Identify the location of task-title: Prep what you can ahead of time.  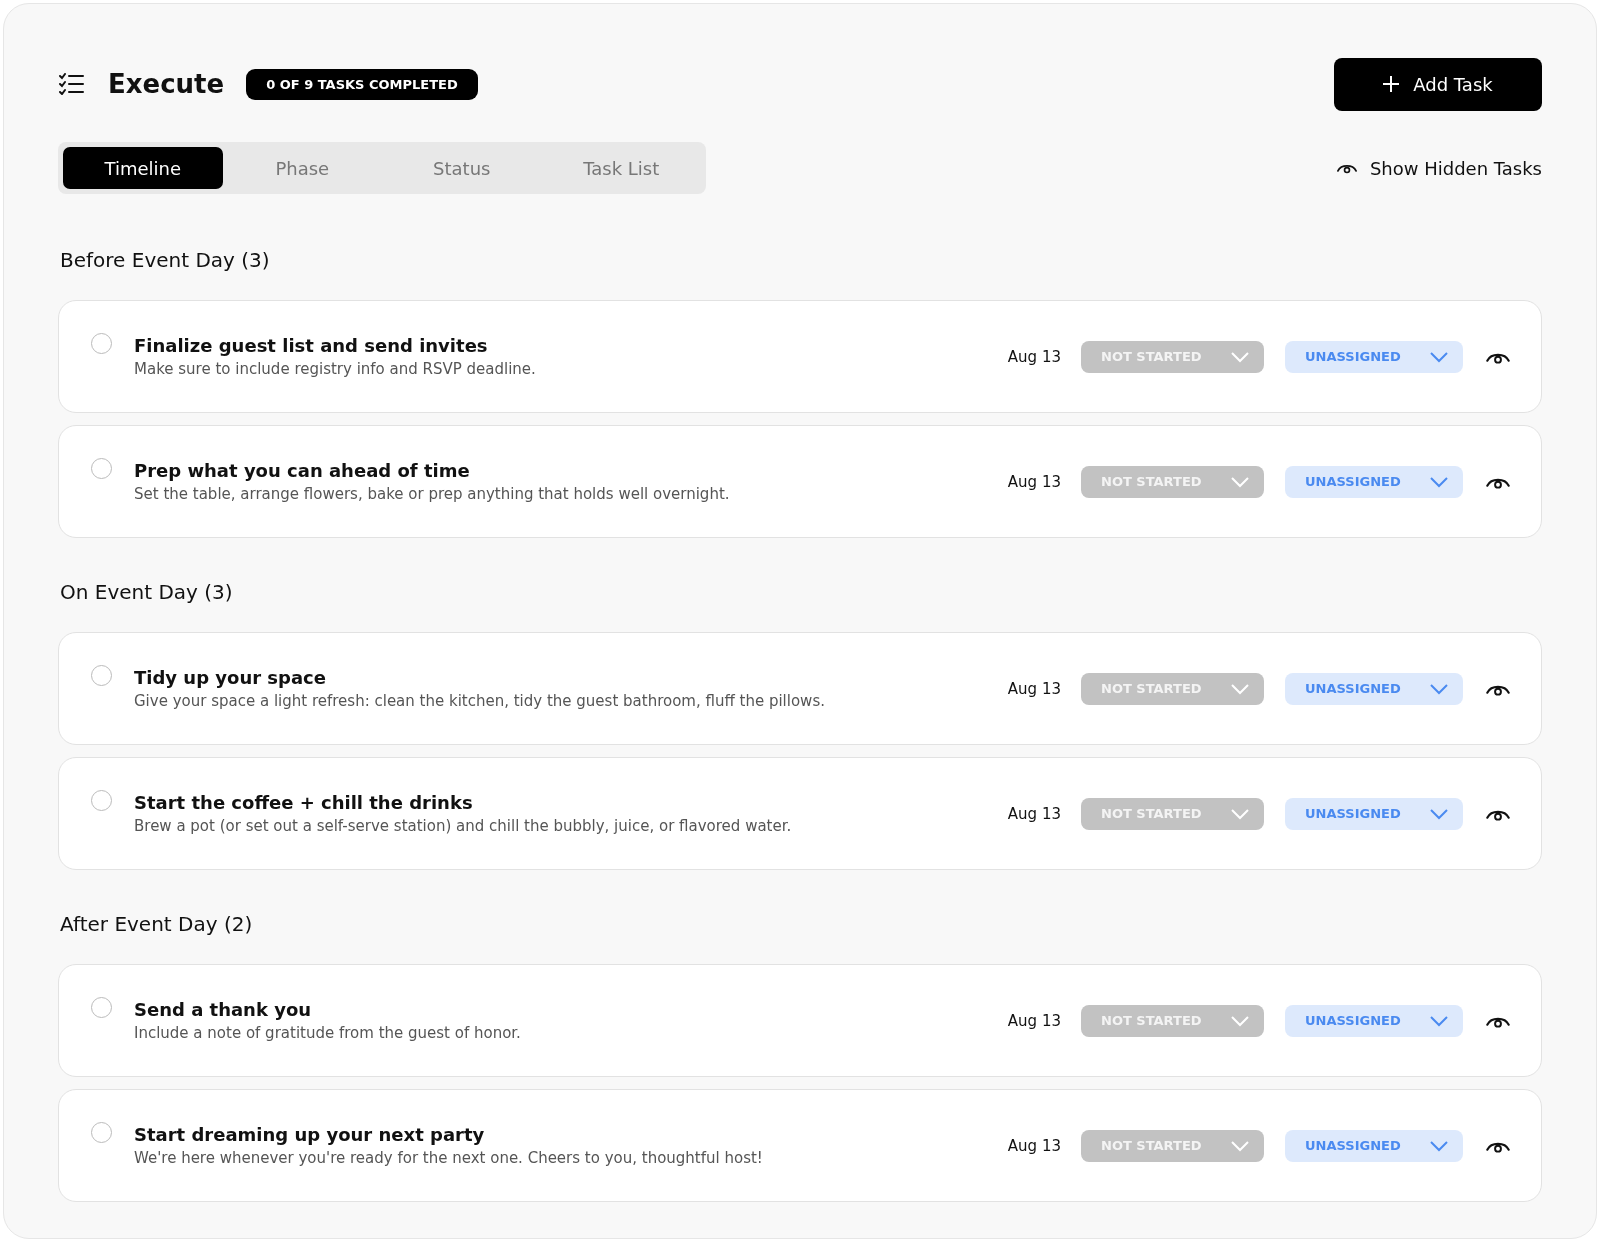
(302, 470).